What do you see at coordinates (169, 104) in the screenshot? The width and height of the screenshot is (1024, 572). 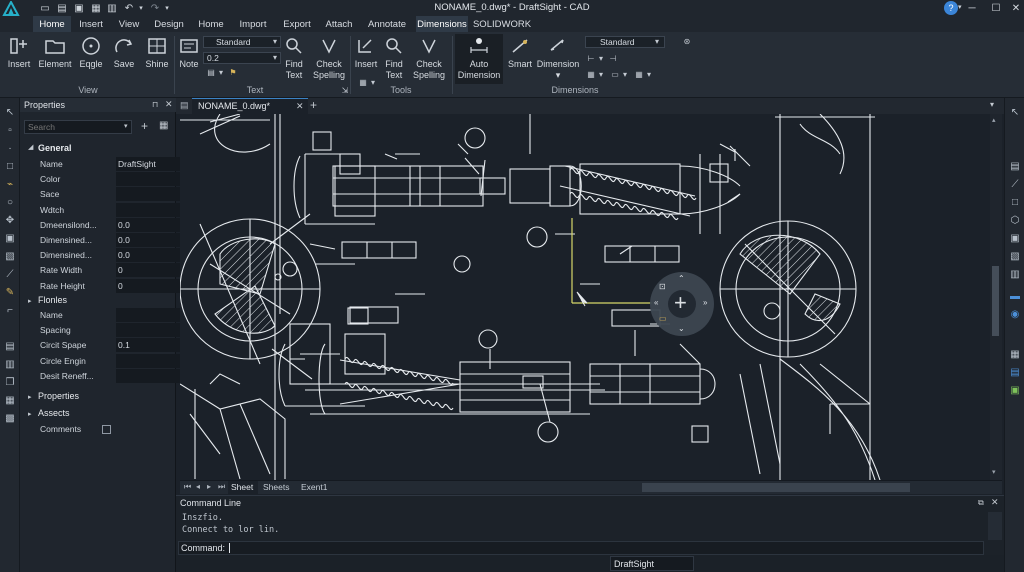 I see `panel-close-icon: ✕` at bounding box center [169, 104].